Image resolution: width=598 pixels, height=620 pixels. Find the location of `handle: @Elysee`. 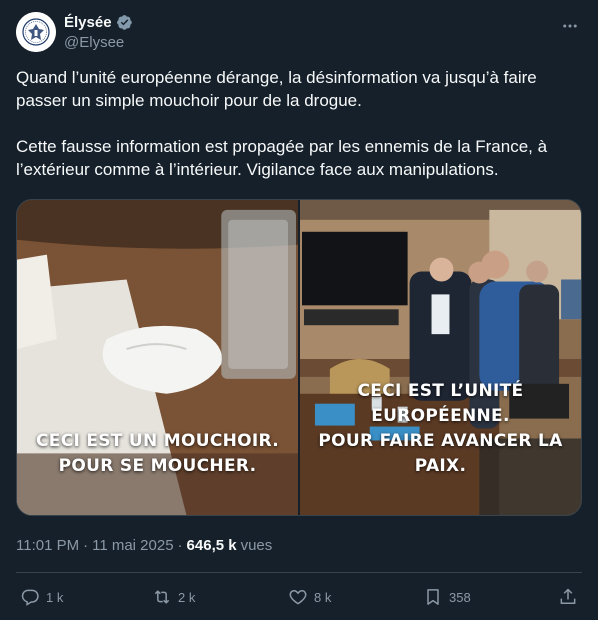

handle: @Elysee is located at coordinates (94, 42).